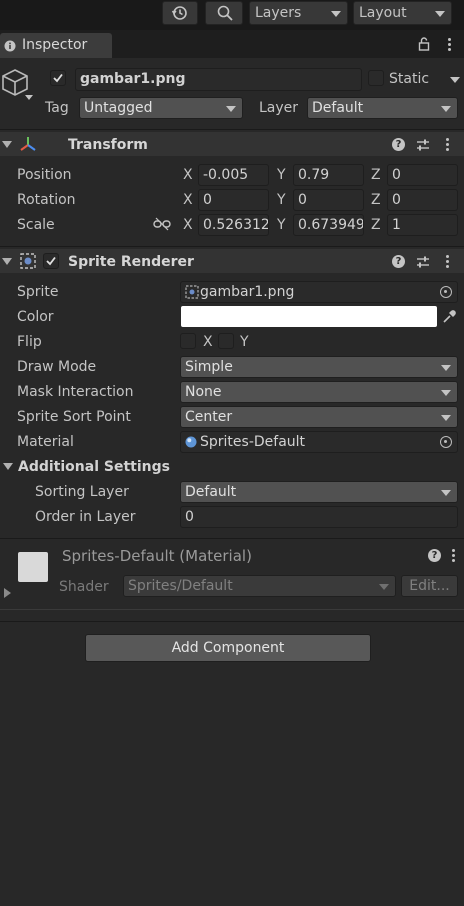  Describe the element at coordinates (319, 392) in the screenshot. I see `mask-interaction-dropdown: None` at that location.